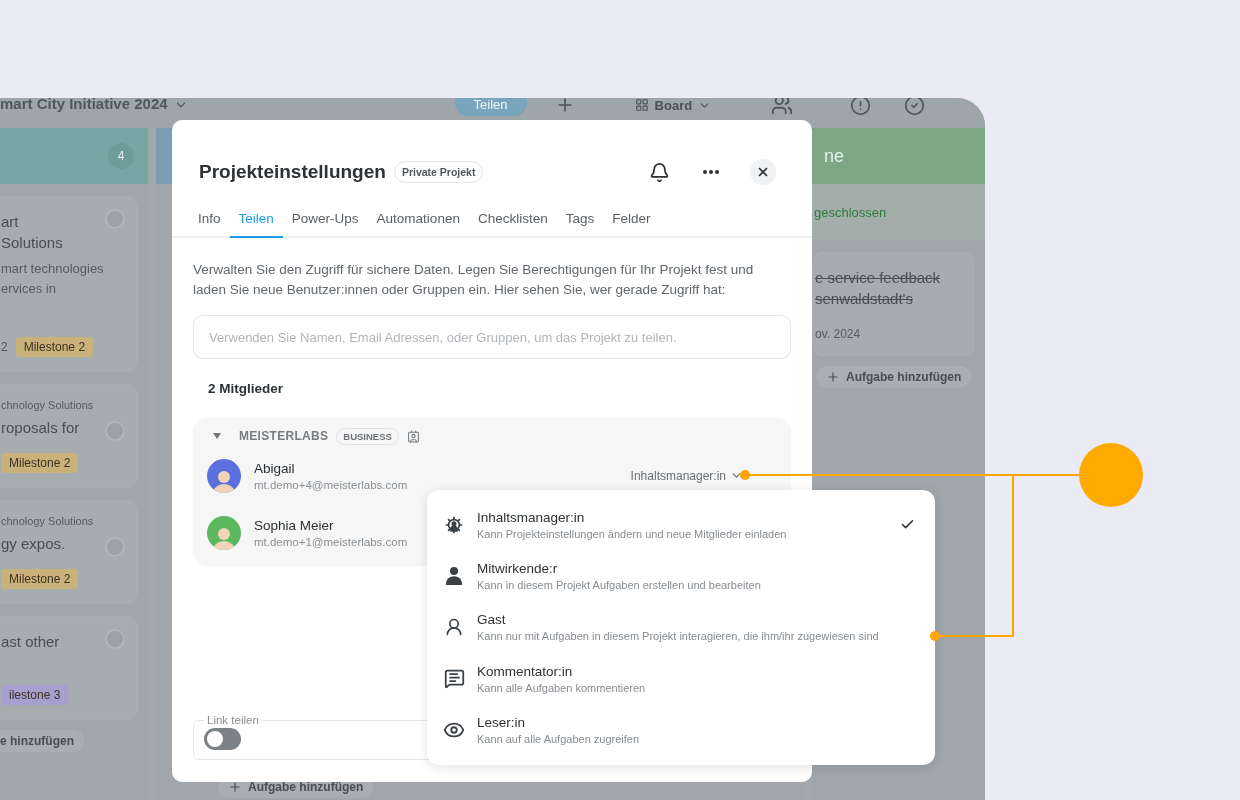 This screenshot has height=800, width=1240. I want to click on role-description: Kann alle Aufgaben kommentieren, so click(562, 687).